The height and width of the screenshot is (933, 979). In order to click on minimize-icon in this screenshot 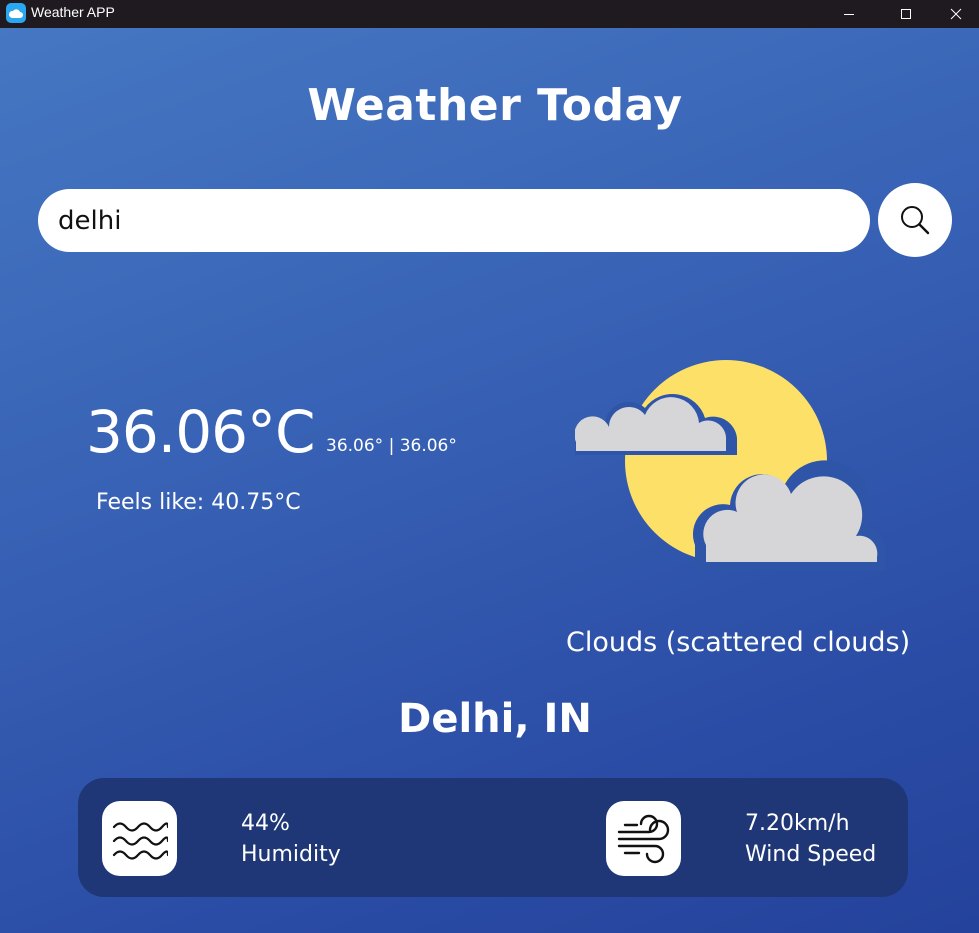, I will do `click(849, 14)`.